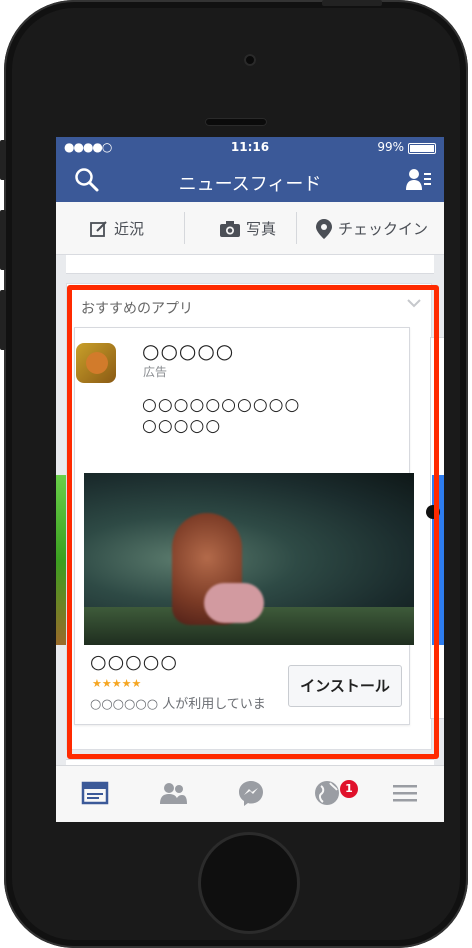 Image resolution: width=472 pixels, height=948 pixels. Describe the element at coordinates (95, 793) in the screenshot. I see `news-feed-tab-icon` at that location.